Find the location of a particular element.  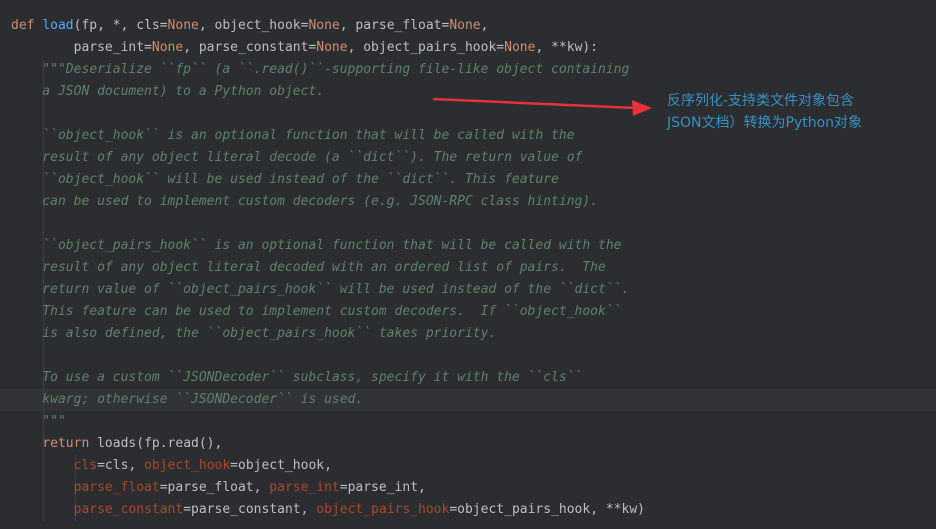

annotation-note: 反序列化-支持类文件对象包含 JSON文档）转换为Python对象 is located at coordinates (797, 112).